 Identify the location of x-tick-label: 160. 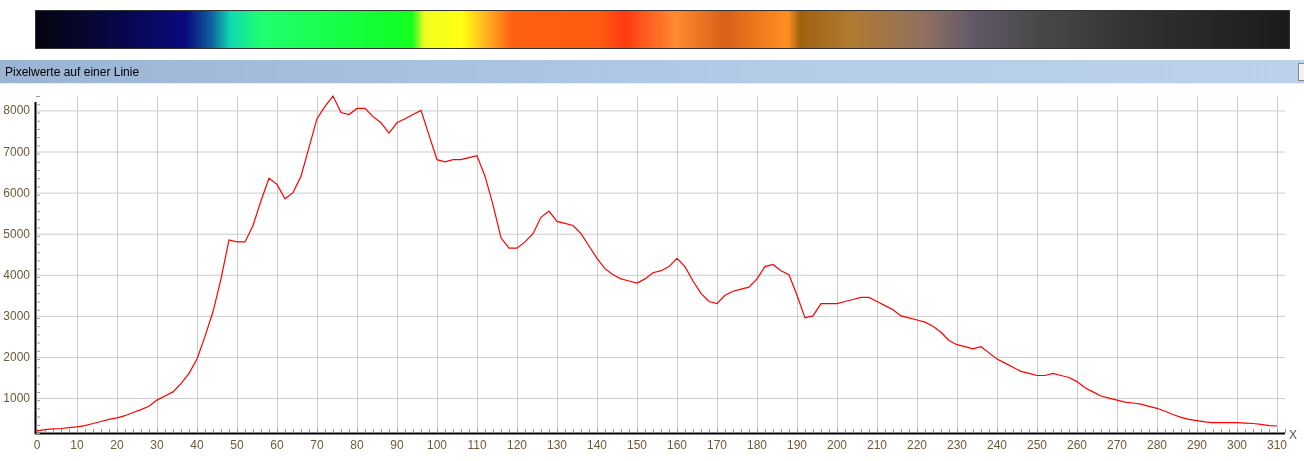
(677, 445).